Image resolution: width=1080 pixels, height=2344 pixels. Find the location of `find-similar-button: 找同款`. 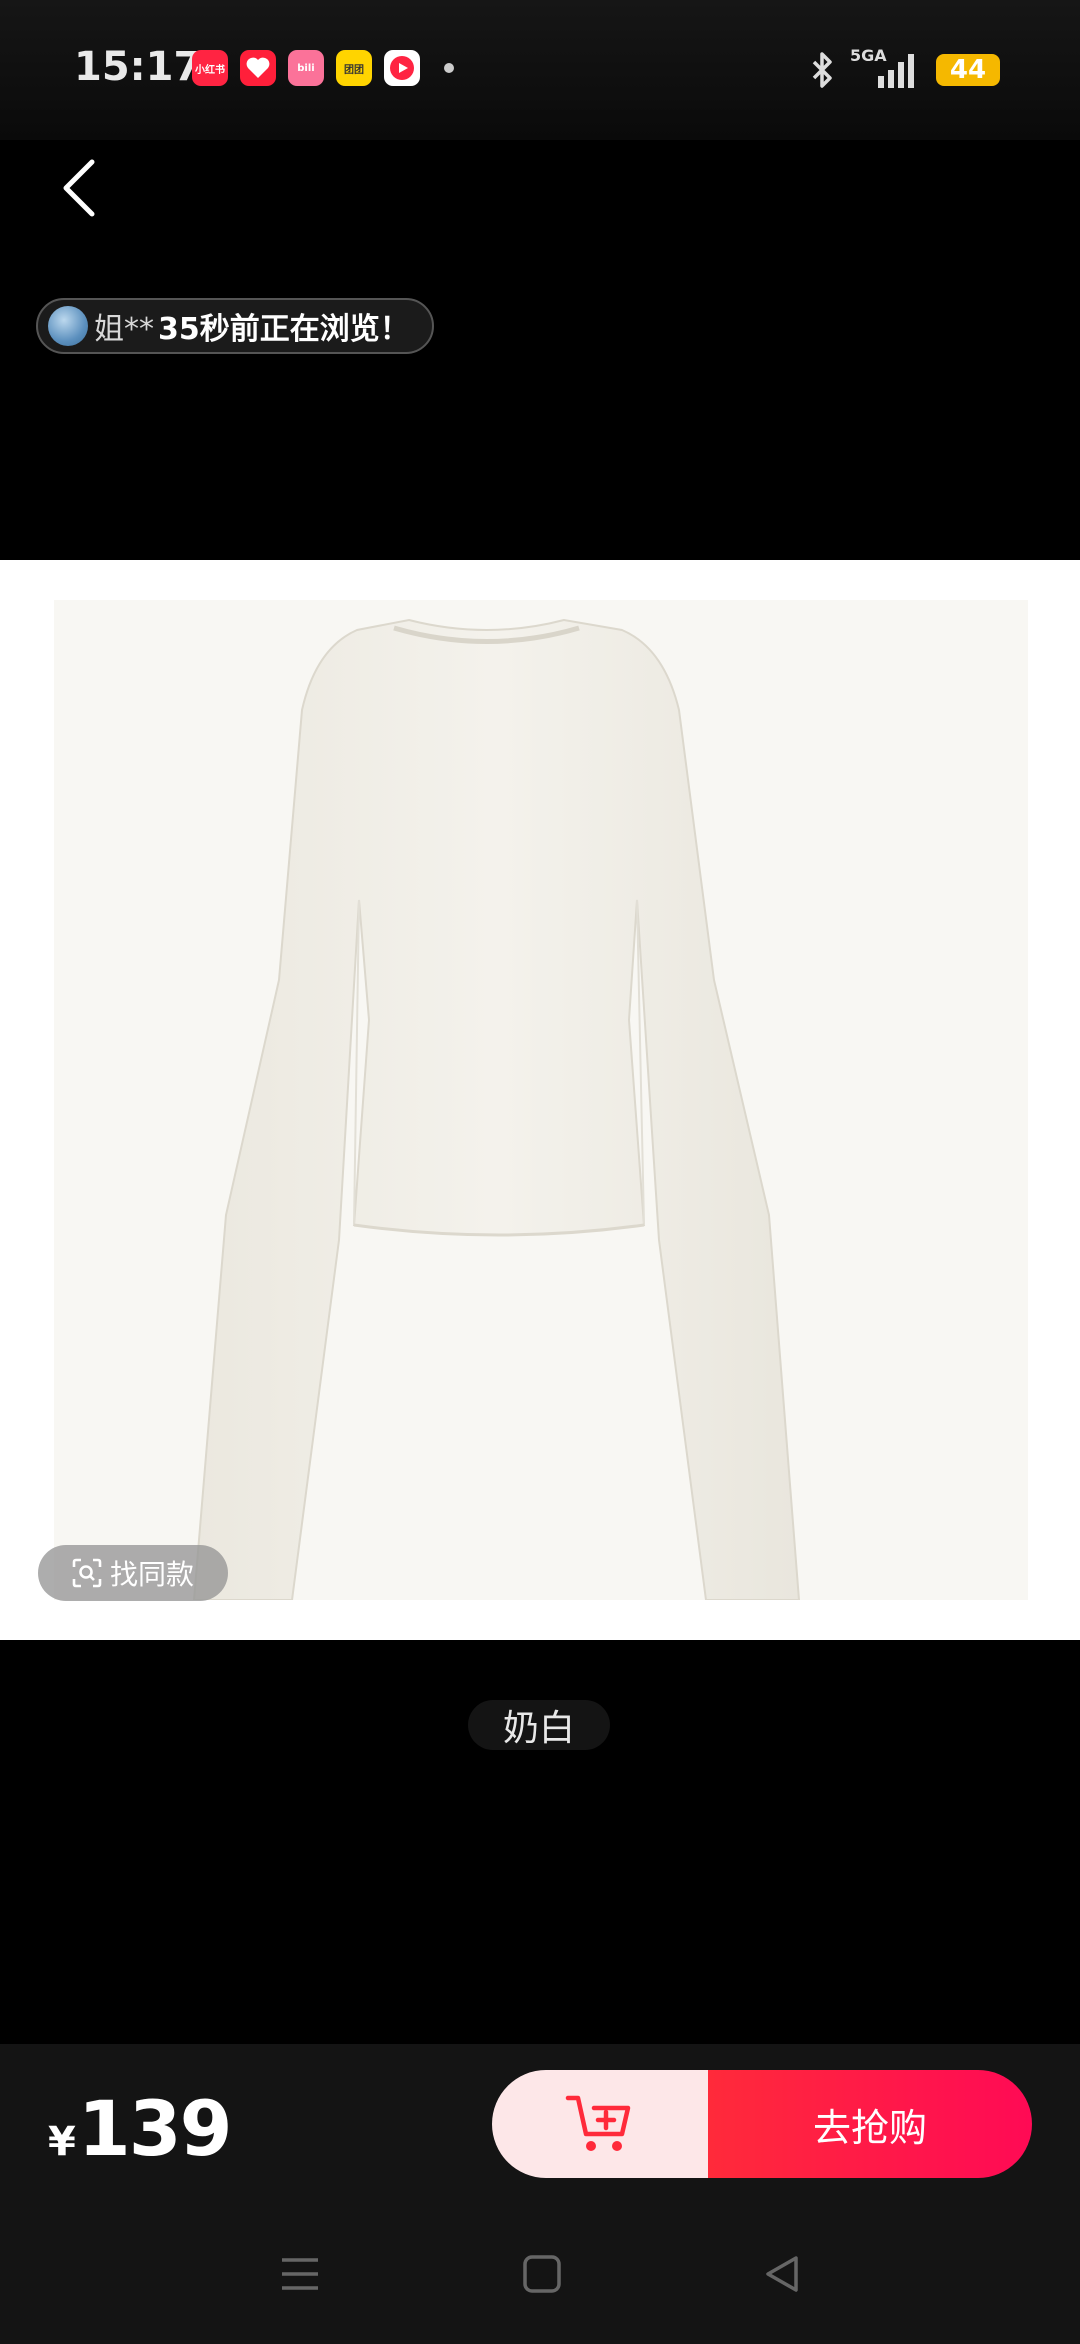

find-similar-button: 找同款 is located at coordinates (133, 1573).